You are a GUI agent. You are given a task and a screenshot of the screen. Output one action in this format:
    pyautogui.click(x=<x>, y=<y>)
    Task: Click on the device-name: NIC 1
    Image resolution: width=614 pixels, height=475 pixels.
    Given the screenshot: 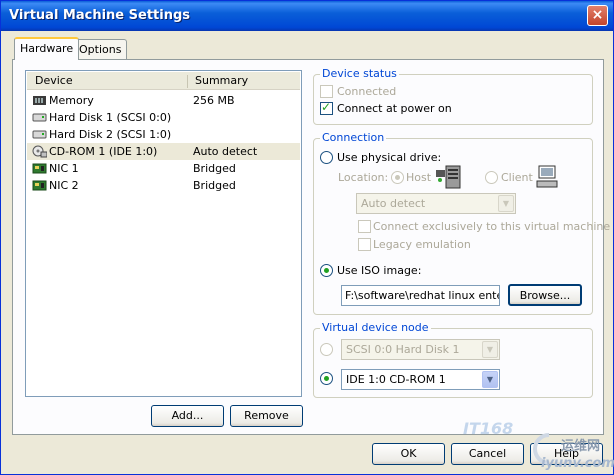 What is the action you would take?
    pyautogui.click(x=64, y=168)
    